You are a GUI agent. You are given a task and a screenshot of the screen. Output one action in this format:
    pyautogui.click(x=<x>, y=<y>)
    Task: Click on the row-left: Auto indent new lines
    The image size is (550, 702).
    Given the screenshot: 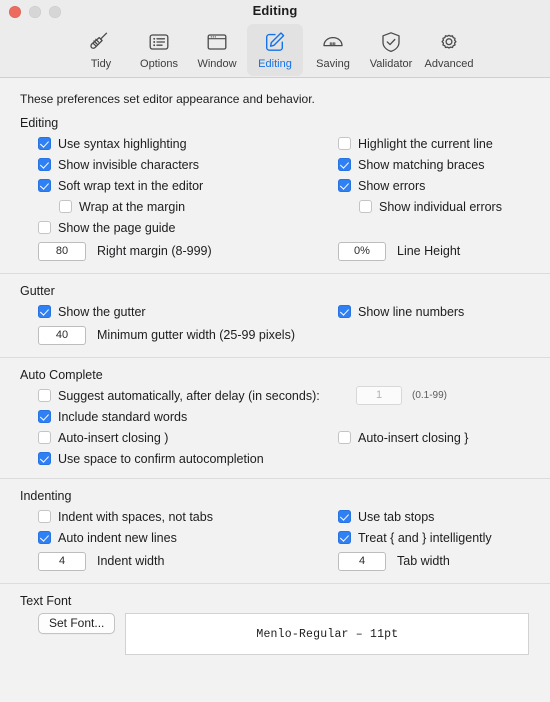 What is the action you would take?
    pyautogui.click(x=188, y=538)
    